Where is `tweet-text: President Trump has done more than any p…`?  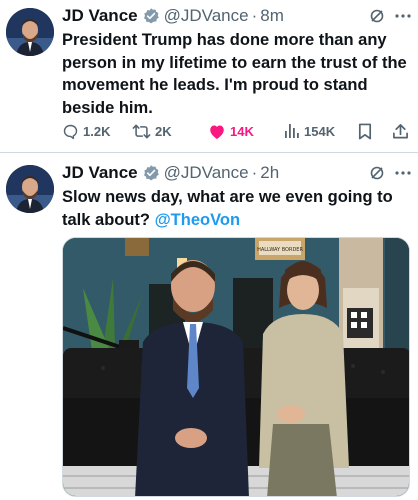
tweet-text: President Trump has done more than any p… is located at coordinates (234, 74).